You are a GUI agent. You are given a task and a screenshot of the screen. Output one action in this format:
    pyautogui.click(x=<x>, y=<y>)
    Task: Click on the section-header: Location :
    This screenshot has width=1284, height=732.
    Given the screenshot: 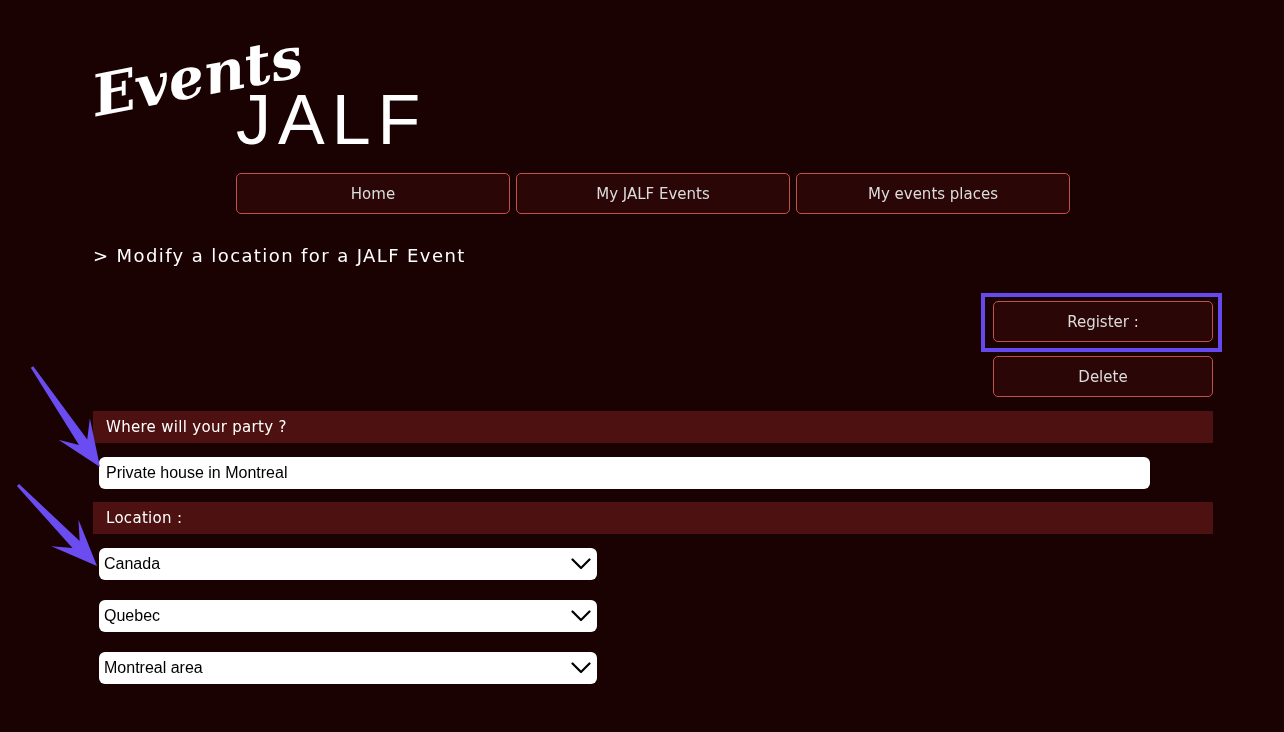 What is the action you would take?
    pyautogui.click(x=653, y=518)
    